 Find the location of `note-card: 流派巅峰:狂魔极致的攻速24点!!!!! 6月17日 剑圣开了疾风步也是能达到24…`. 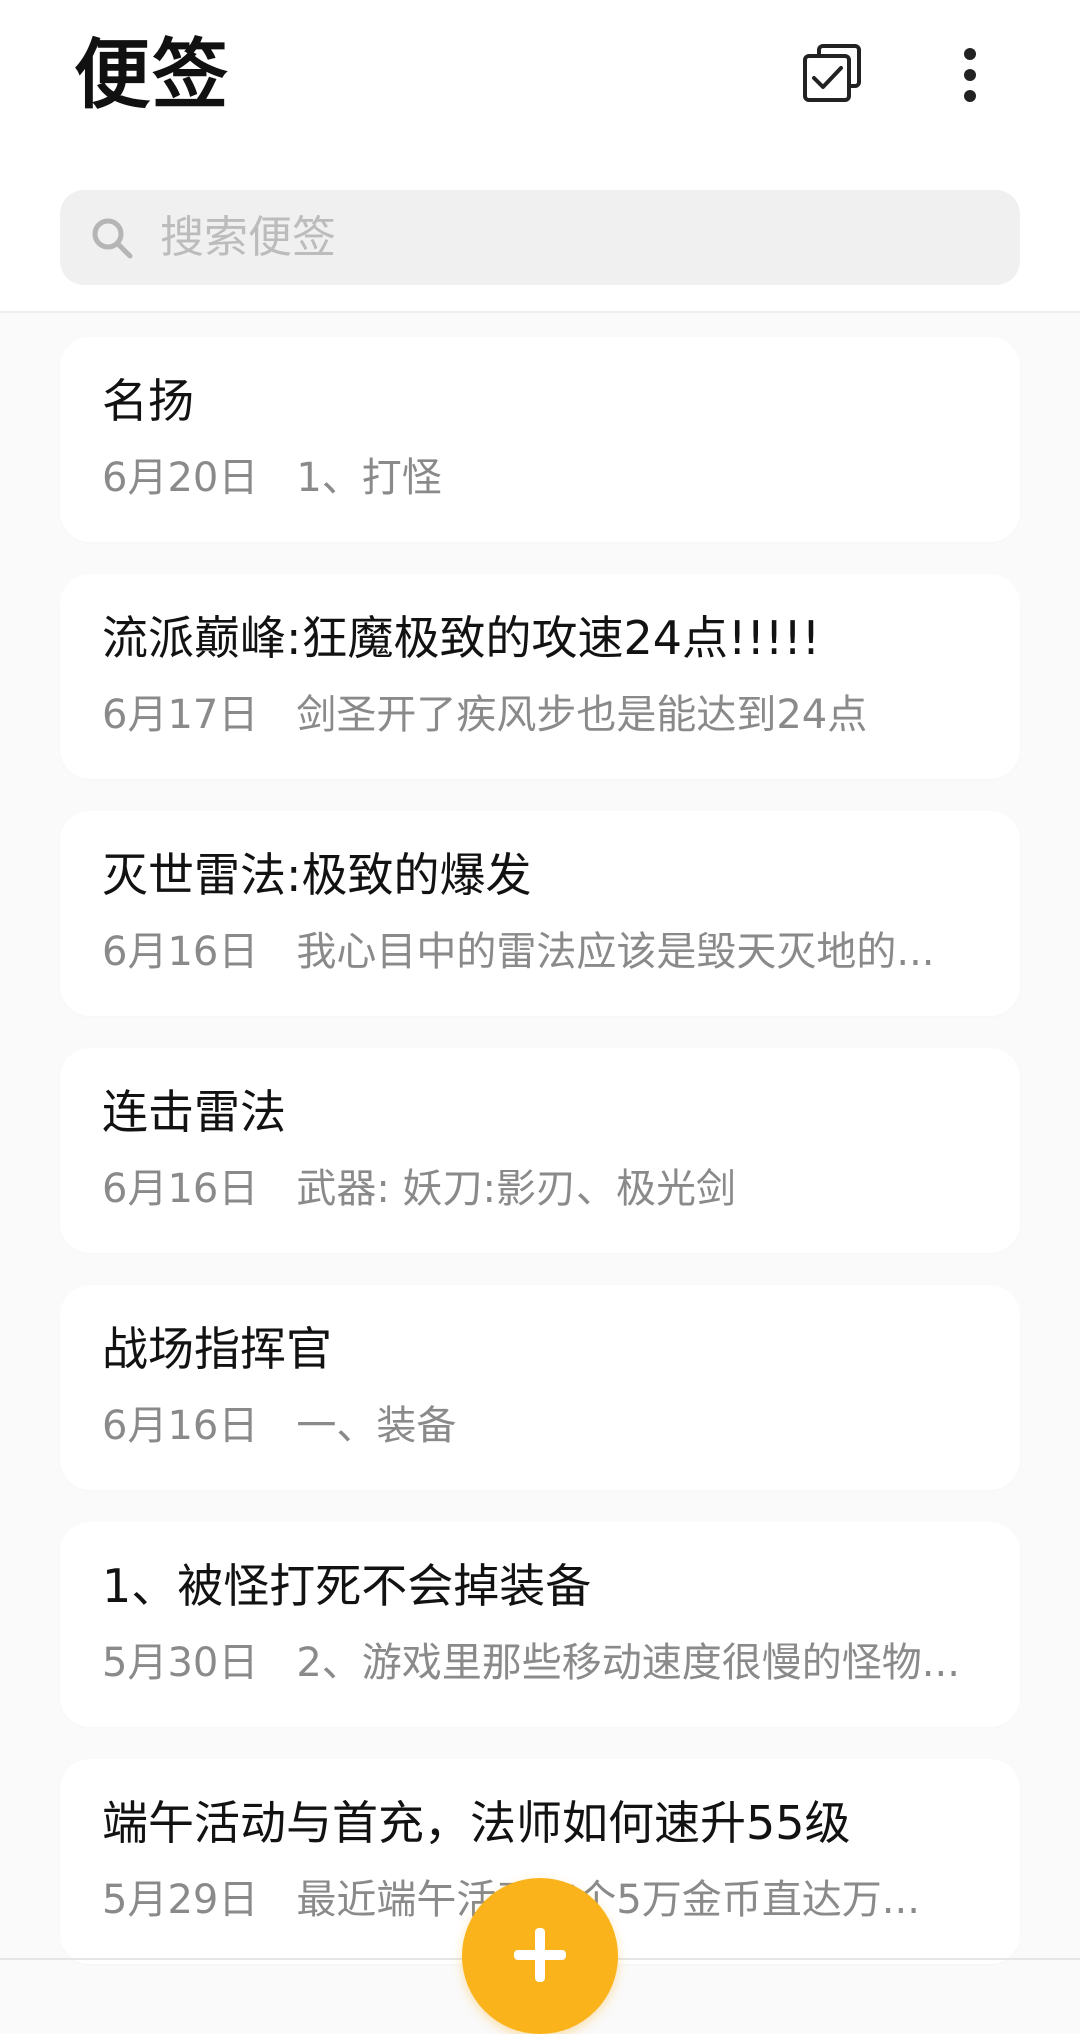

note-card: 流派巅峰:狂魔极致的攻速24点!!!!! 6月17日 剑圣开了疾风步也是能达到24… is located at coordinates (540, 676).